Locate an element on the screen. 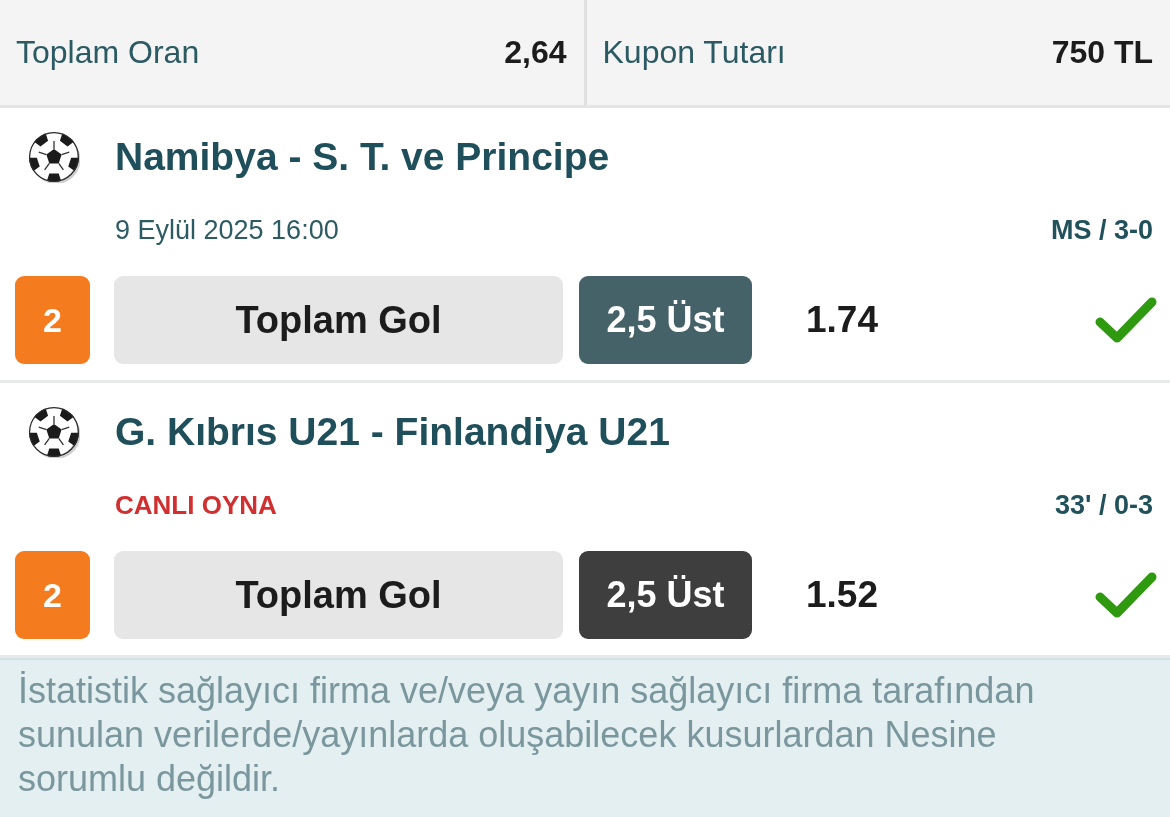 This screenshot has height=817, width=1170. summary-label: Toplam Oran is located at coordinates (108, 52).